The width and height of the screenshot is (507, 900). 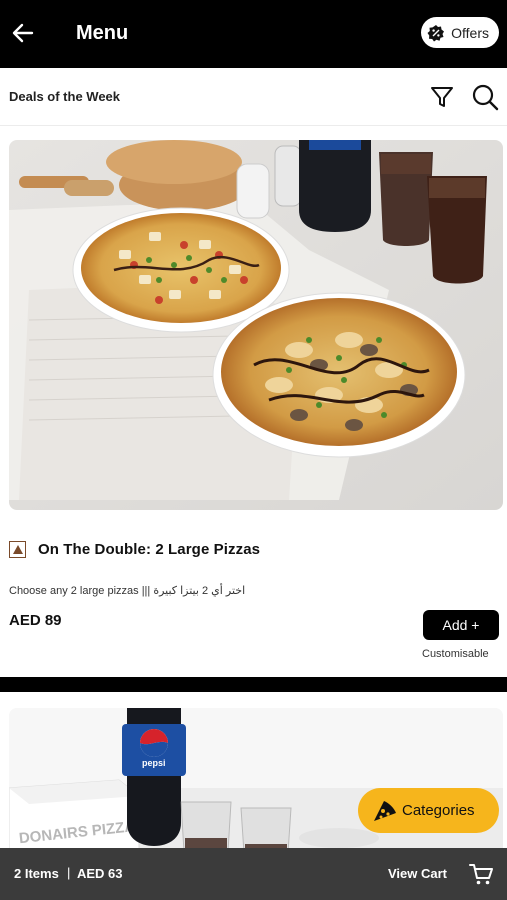 What do you see at coordinates (253, 684) in the screenshot?
I see `divider` at bounding box center [253, 684].